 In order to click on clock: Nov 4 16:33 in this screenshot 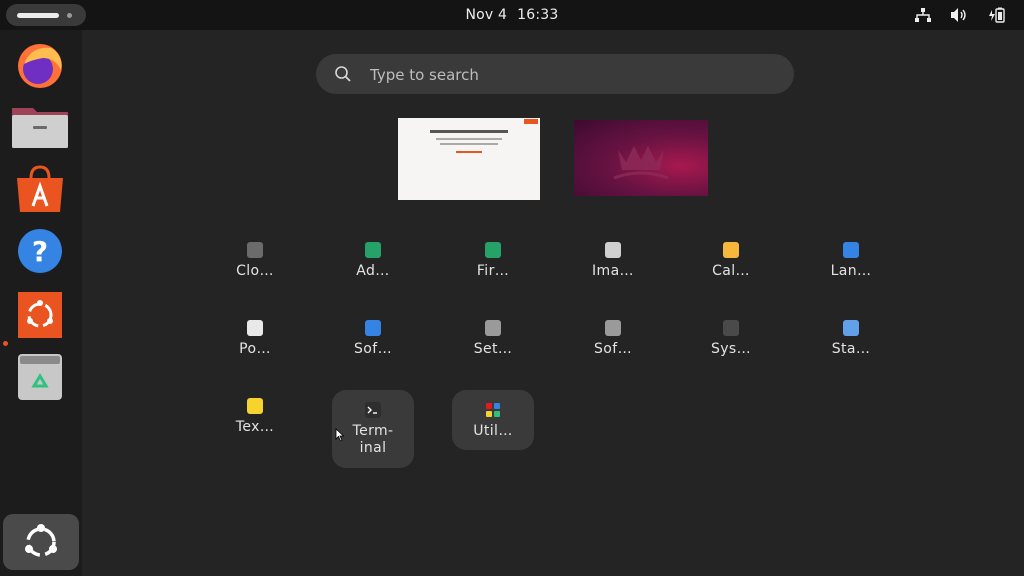, I will do `click(512, 15)`.